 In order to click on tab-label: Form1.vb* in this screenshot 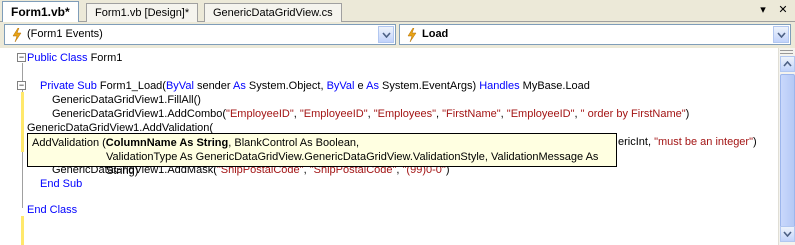, I will do `click(40, 12)`.